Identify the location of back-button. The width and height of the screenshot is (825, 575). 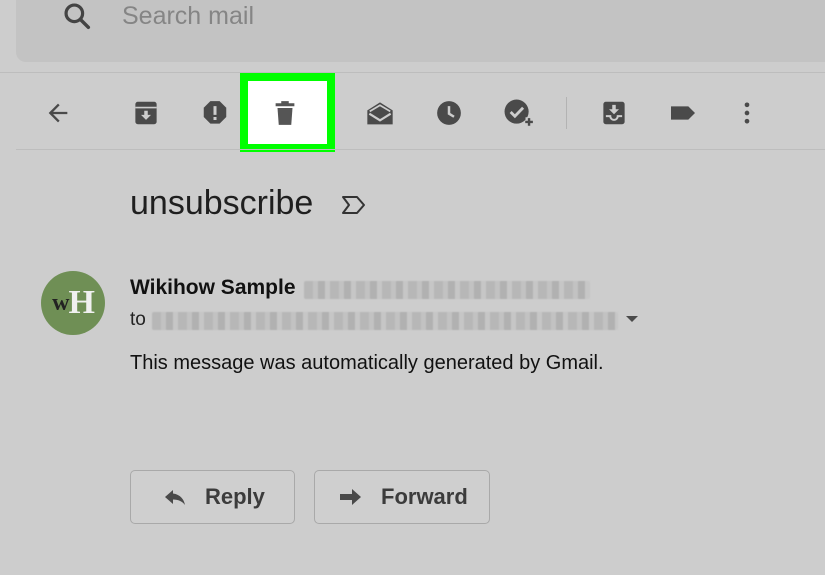
(58, 113).